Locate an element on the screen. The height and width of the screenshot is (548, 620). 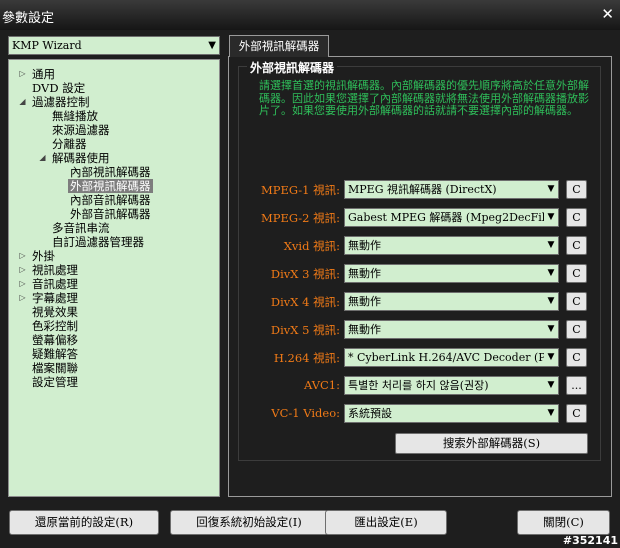
h264-config-button: C is located at coordinates (576, 357).